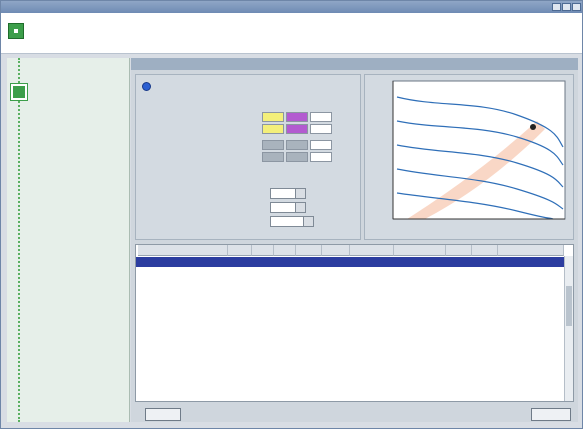 This screenshot has width=583, height=429. I want to click on chart-panel, so click(469, 157).